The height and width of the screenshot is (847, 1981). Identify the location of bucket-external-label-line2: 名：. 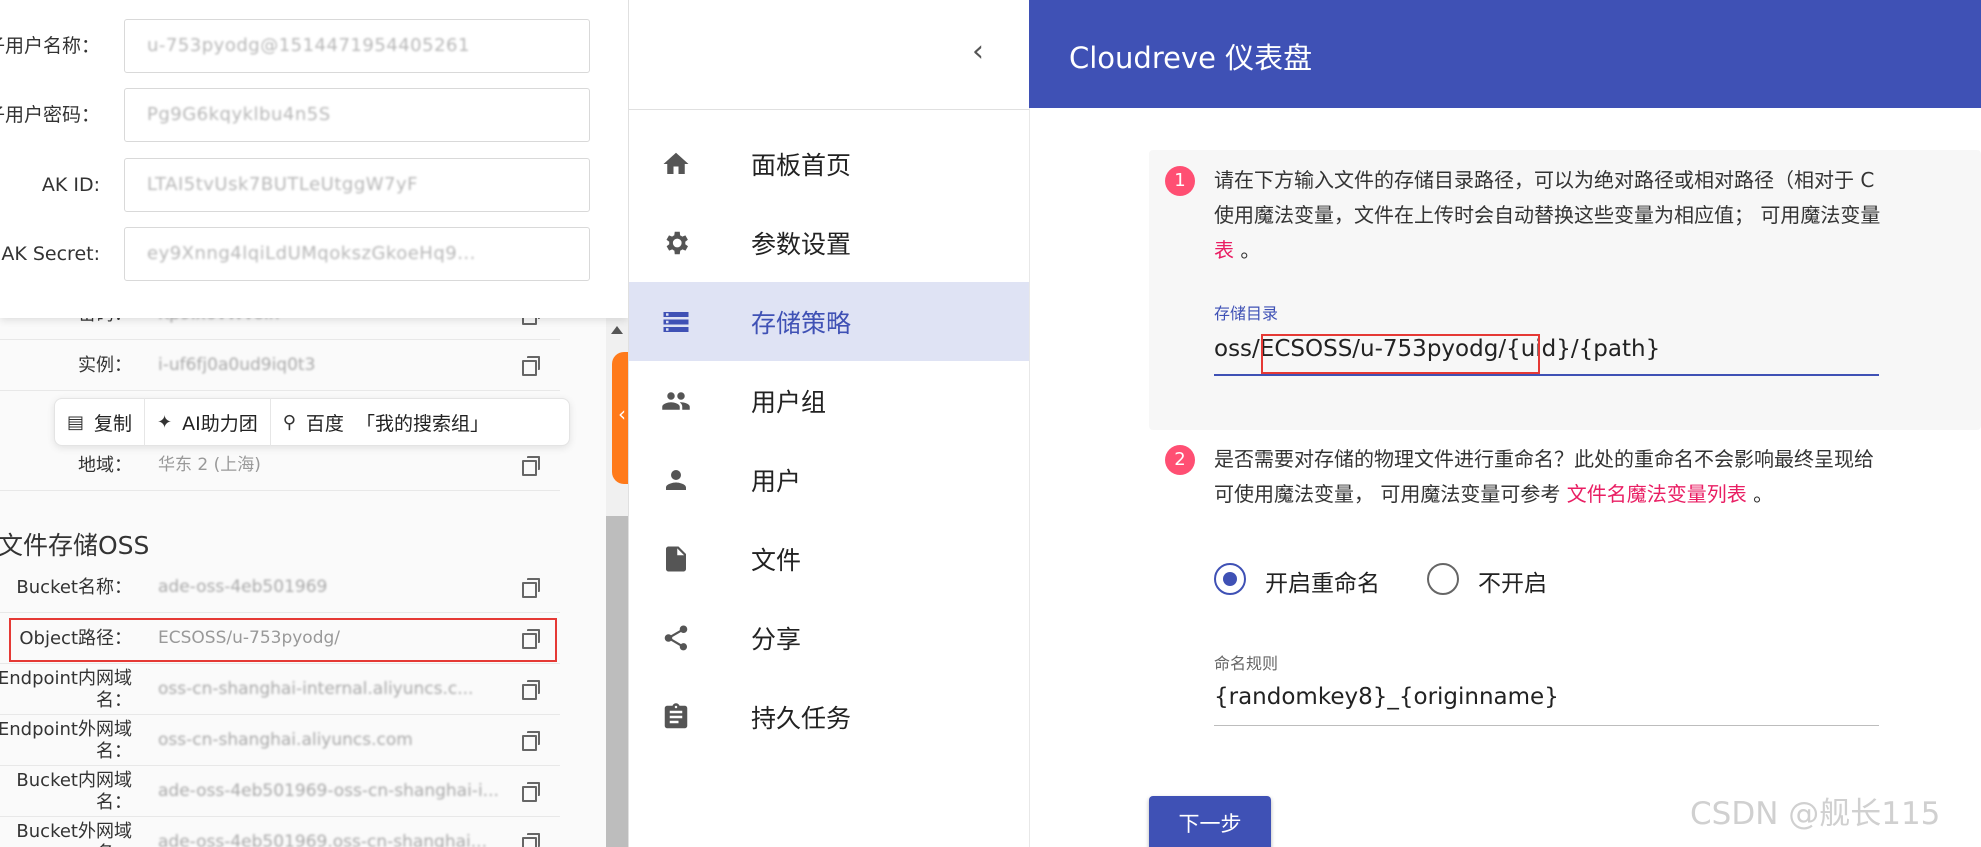
(114, 845).